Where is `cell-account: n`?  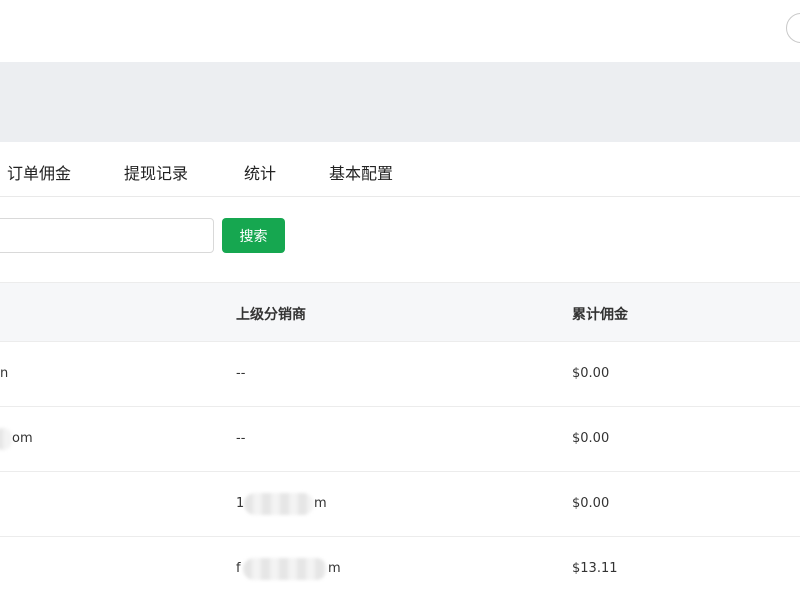 cell-account: n is located at coordinates (4, 373).